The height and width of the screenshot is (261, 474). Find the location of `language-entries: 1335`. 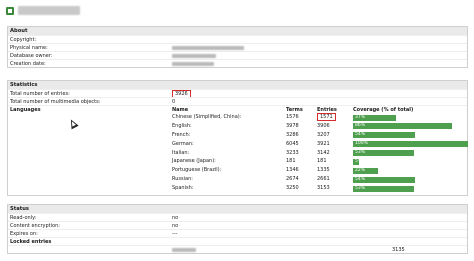

language-entries: 1335 is located at coordinates (323, 170).